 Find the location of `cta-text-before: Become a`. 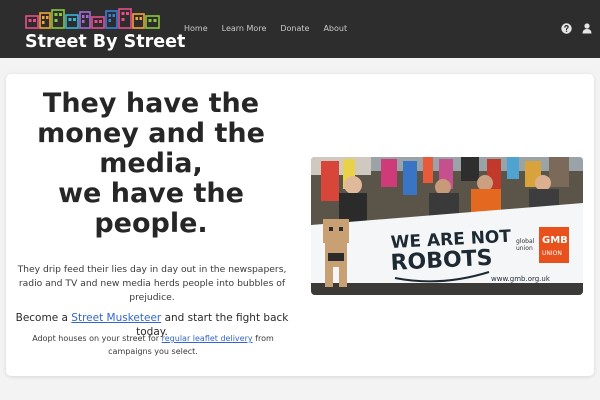

cta-text-before: Become a is located at coordinates (43, 318).